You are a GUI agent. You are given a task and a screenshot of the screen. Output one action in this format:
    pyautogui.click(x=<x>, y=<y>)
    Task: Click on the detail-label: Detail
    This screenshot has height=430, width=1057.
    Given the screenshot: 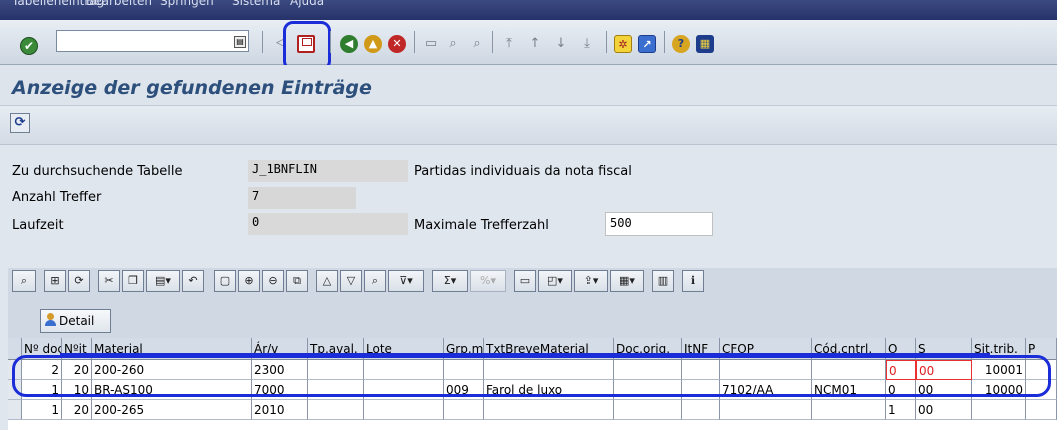 What is the action you would take?
    pyautogui.click(x=77, y=321)
    